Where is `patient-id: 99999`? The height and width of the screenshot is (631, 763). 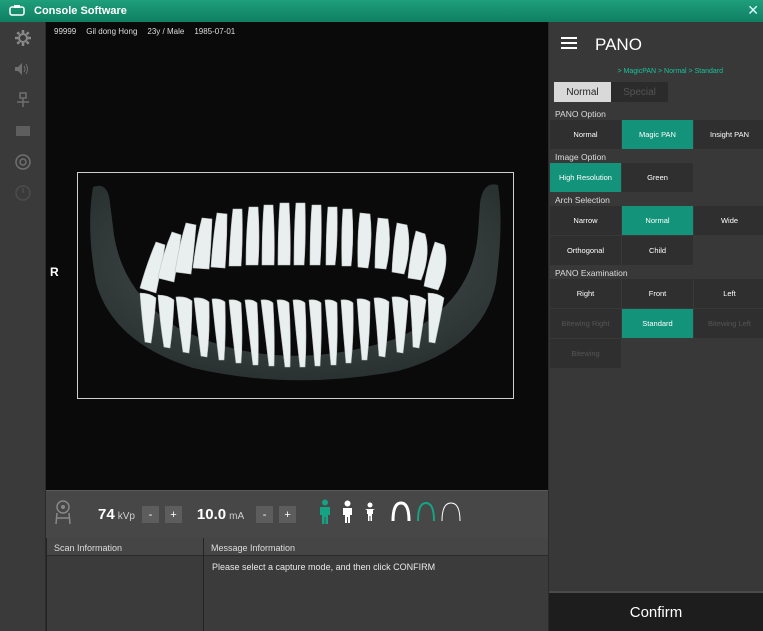 patient-id: 99999 is located at coordinates (65, 31).